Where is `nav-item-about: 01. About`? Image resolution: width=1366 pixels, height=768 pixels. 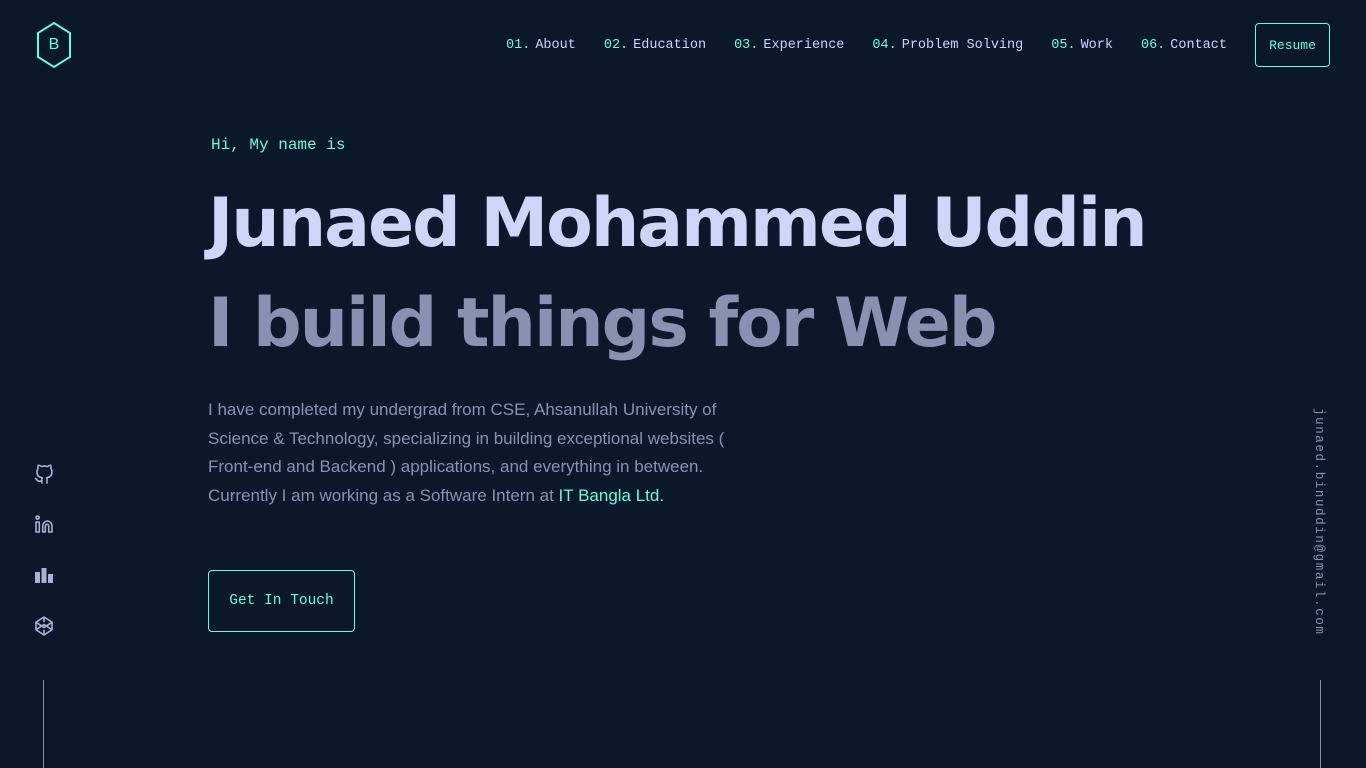
nav-item-about: 01. About is located at coordinates (541, 45).